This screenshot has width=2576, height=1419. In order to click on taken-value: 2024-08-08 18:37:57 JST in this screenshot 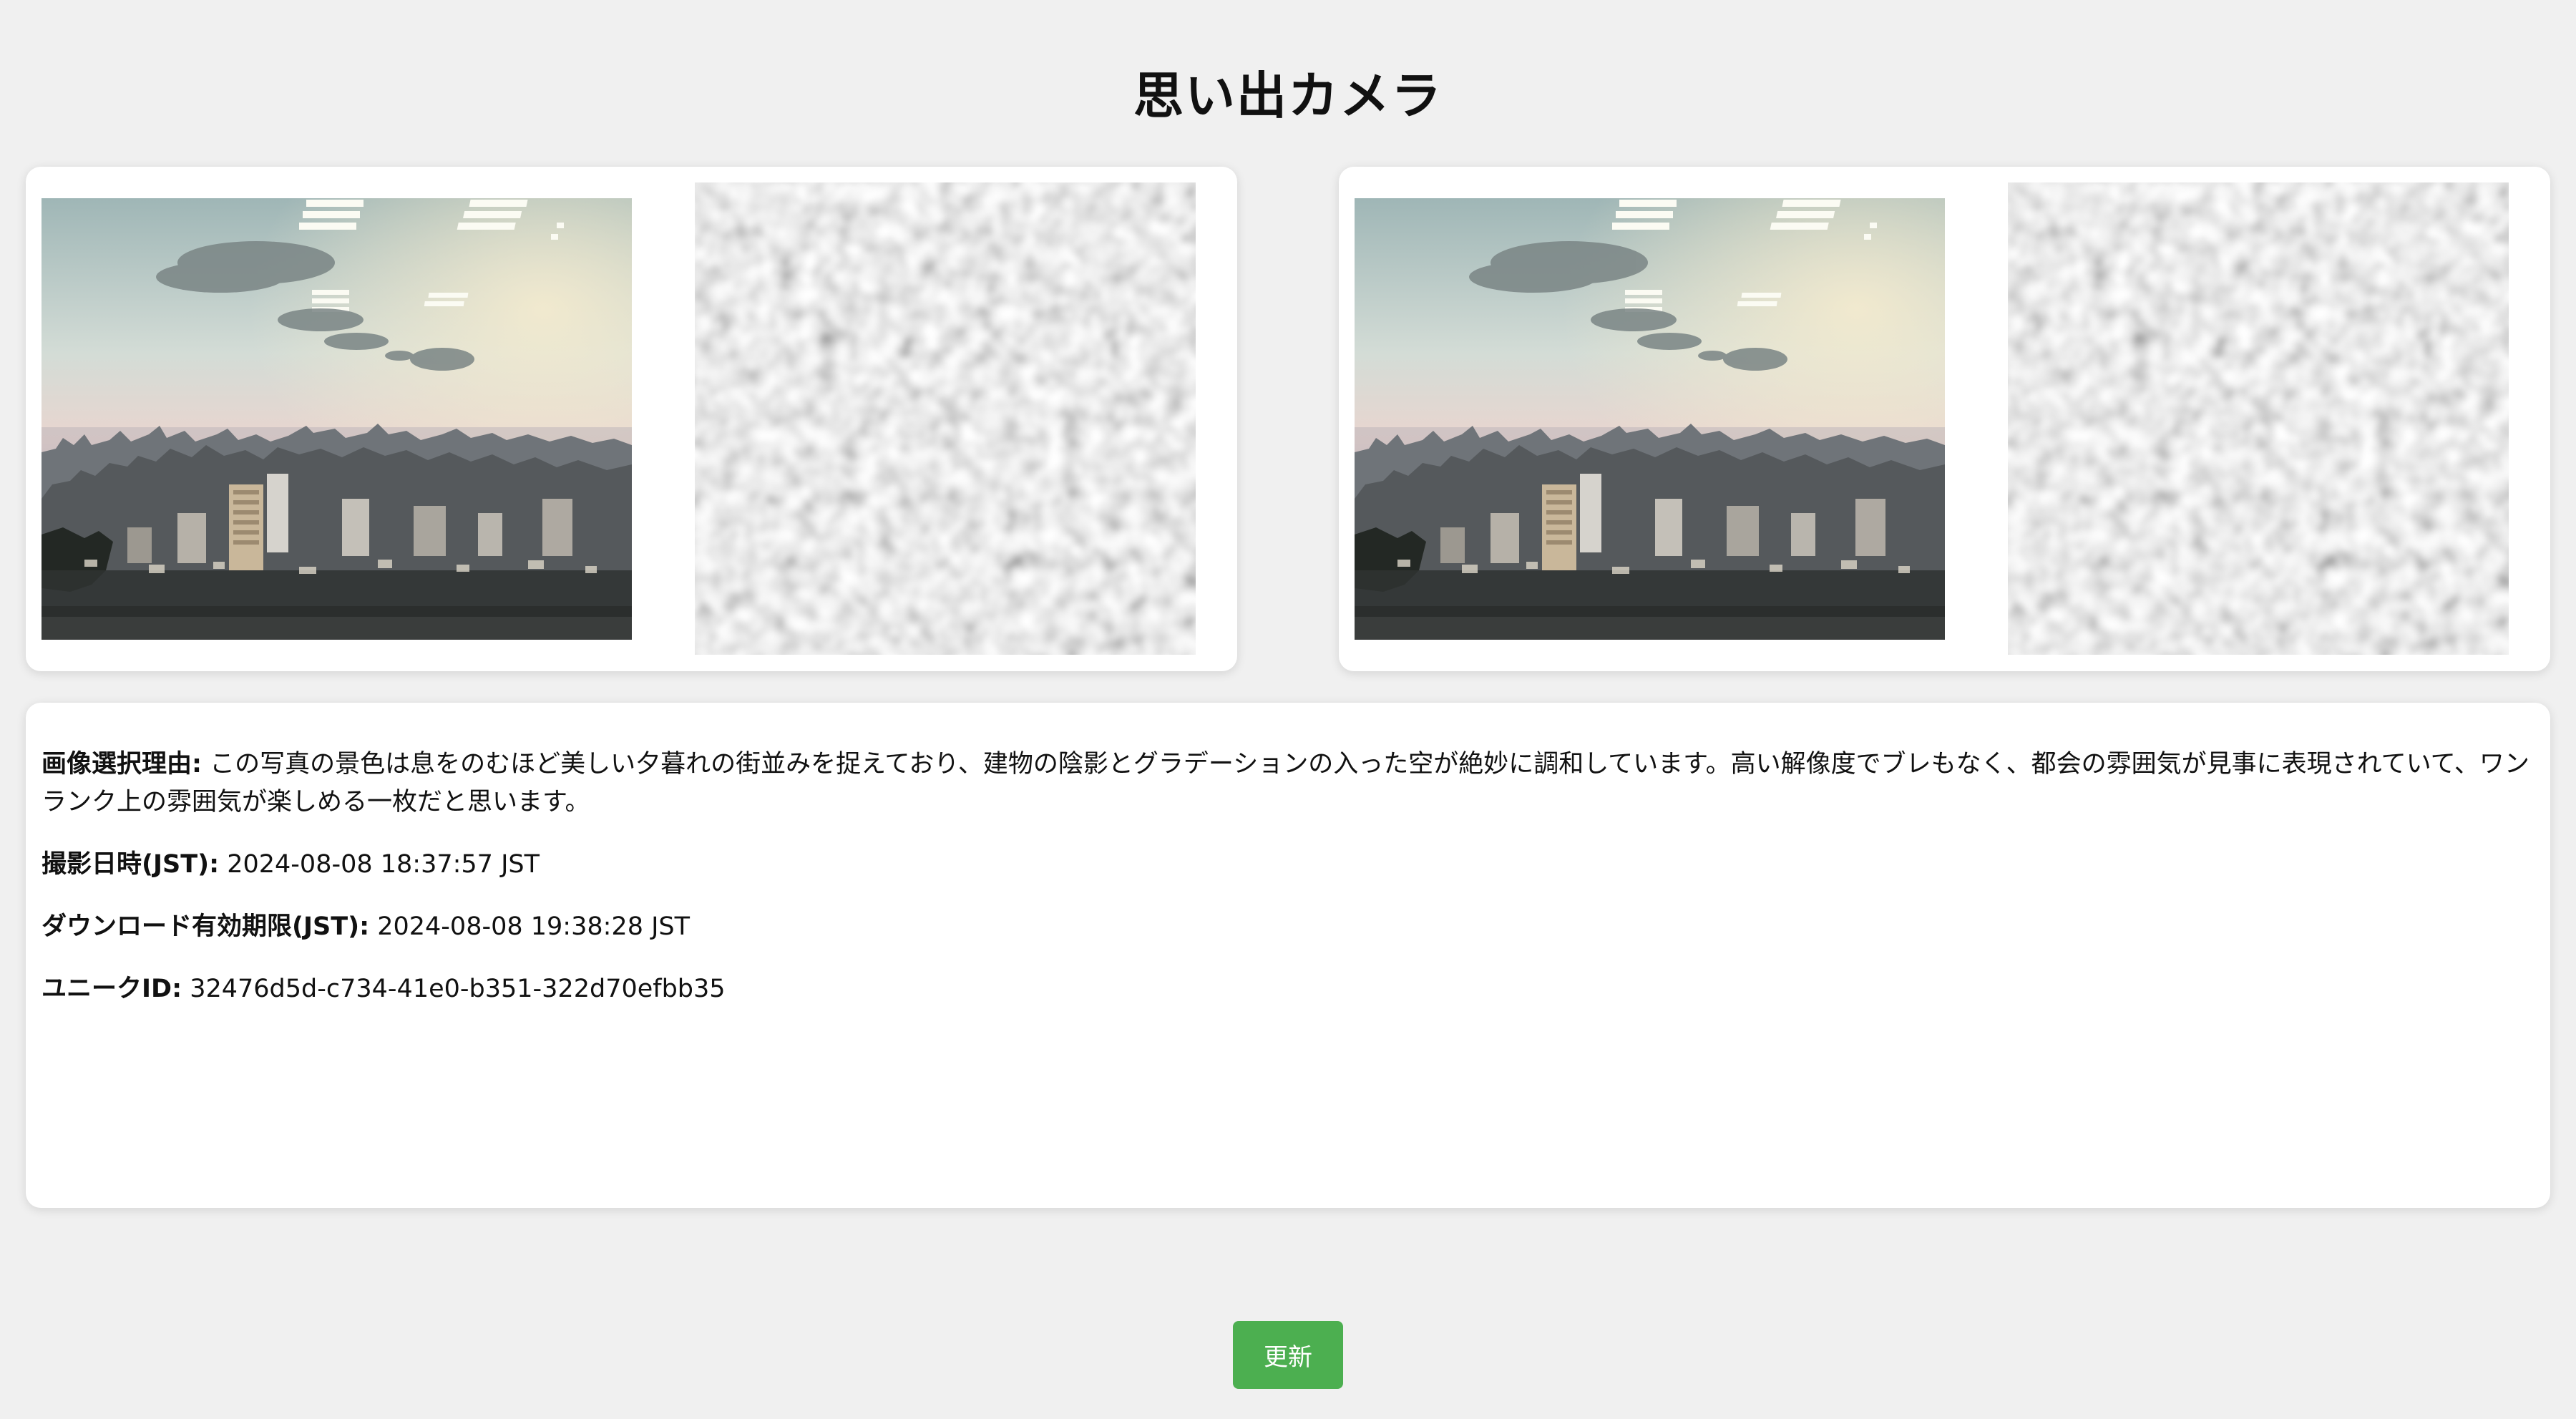, I will do `click(379, 865)`.